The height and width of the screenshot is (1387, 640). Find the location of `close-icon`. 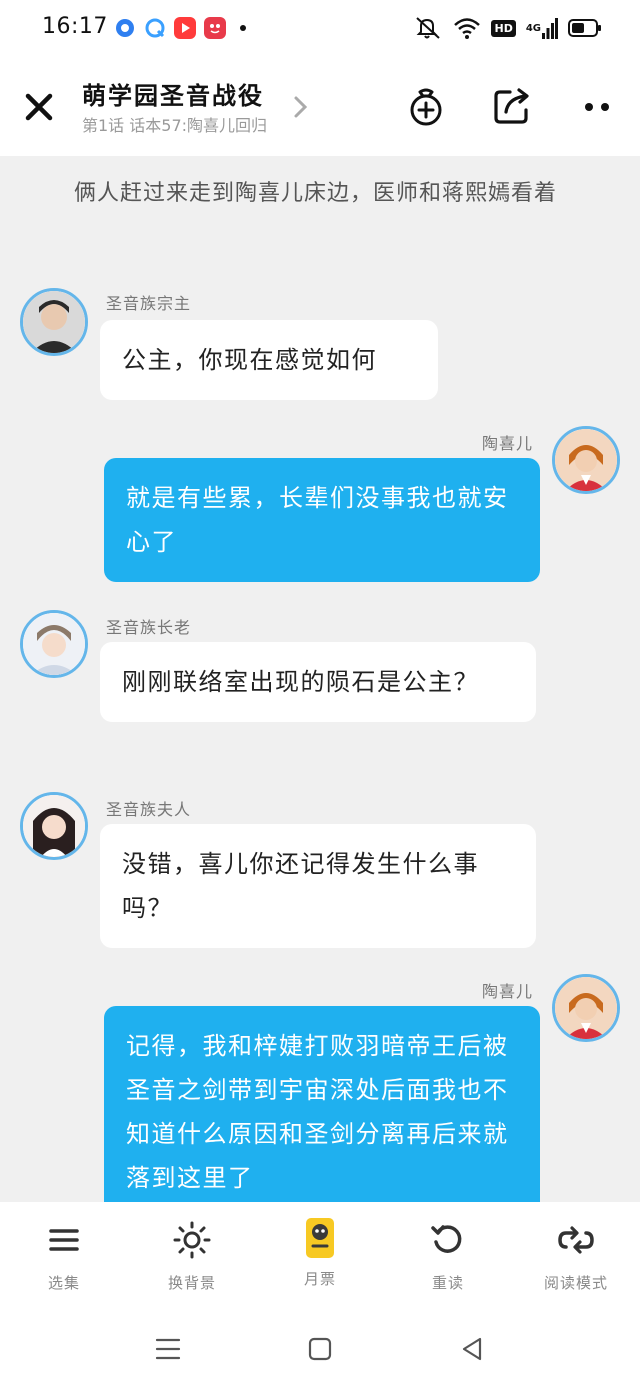

close-icon is located at coordinates (39, 107).